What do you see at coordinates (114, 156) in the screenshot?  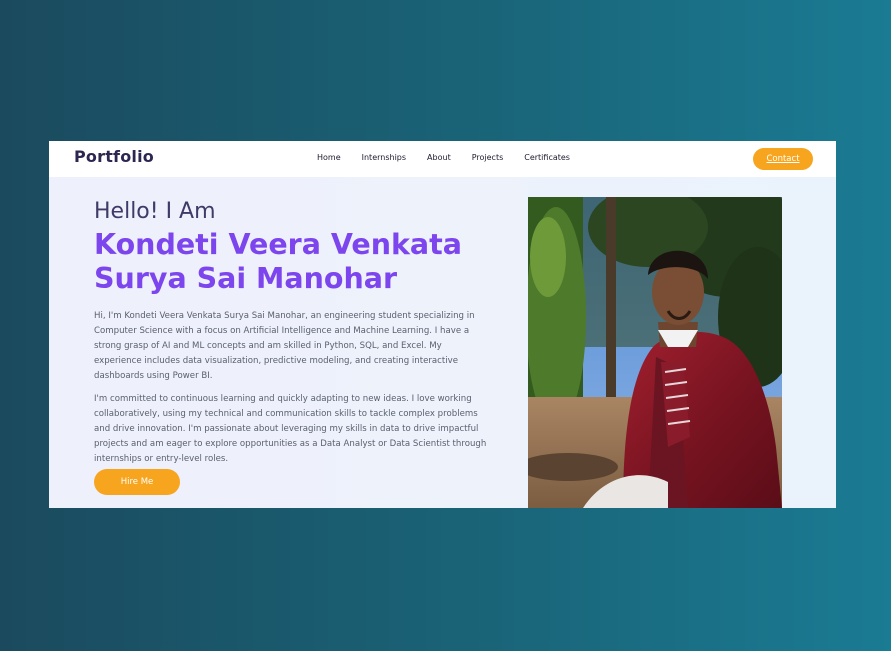 I see `logo: Portfolio` at bounding box center [114, 156].